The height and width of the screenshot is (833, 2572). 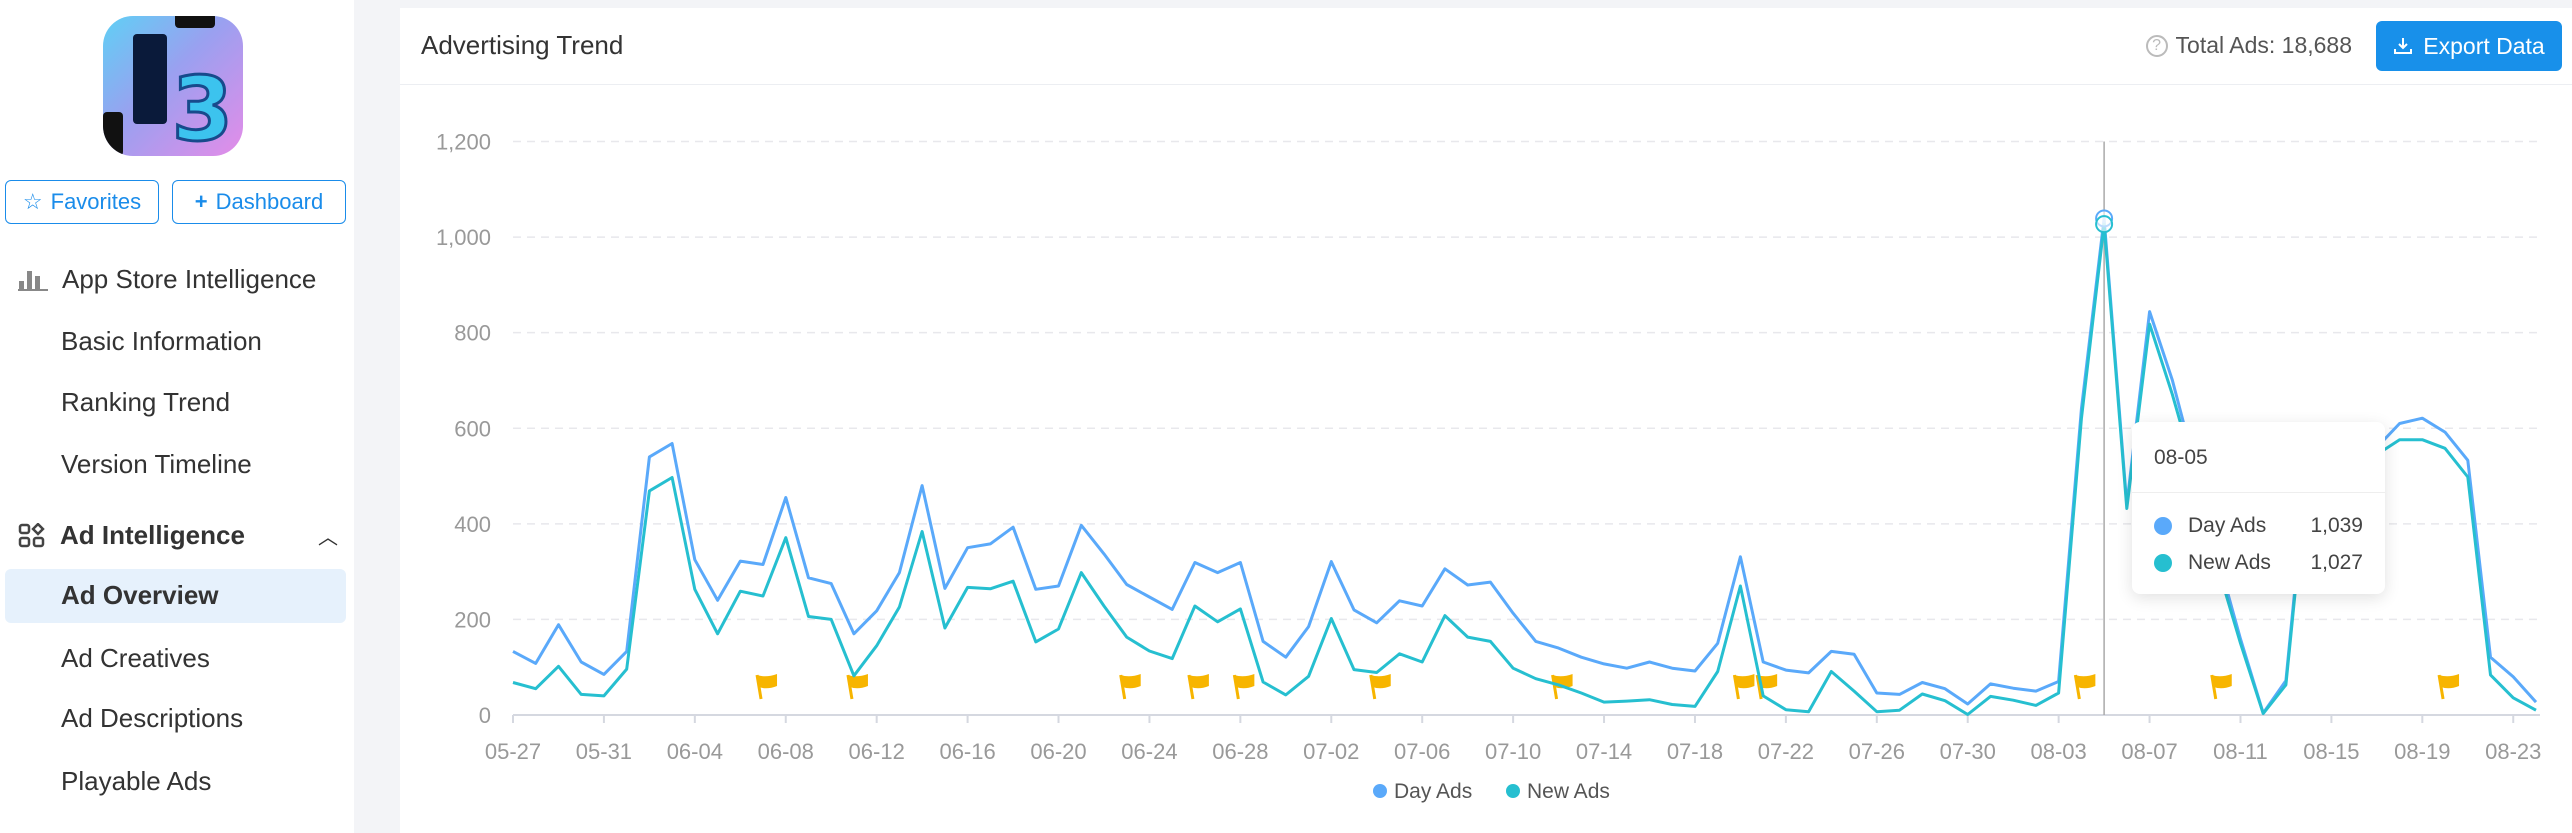 I want to click on sidebar-item-version-timeline: Version Timeline, so click(x=156, y=464).